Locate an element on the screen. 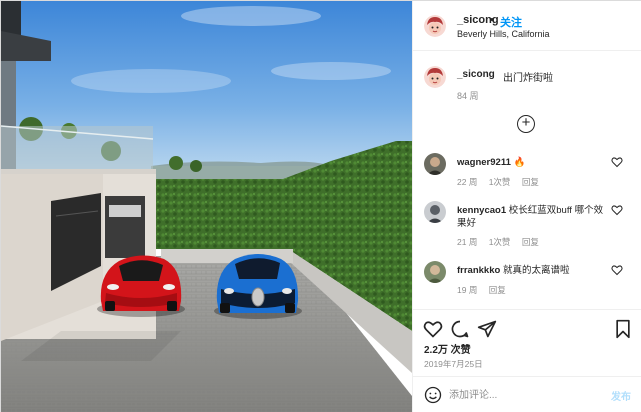 This screenshot has width=641, height=412. likes-count: 2.2万 次赞 is located at coordinates (447, 348).